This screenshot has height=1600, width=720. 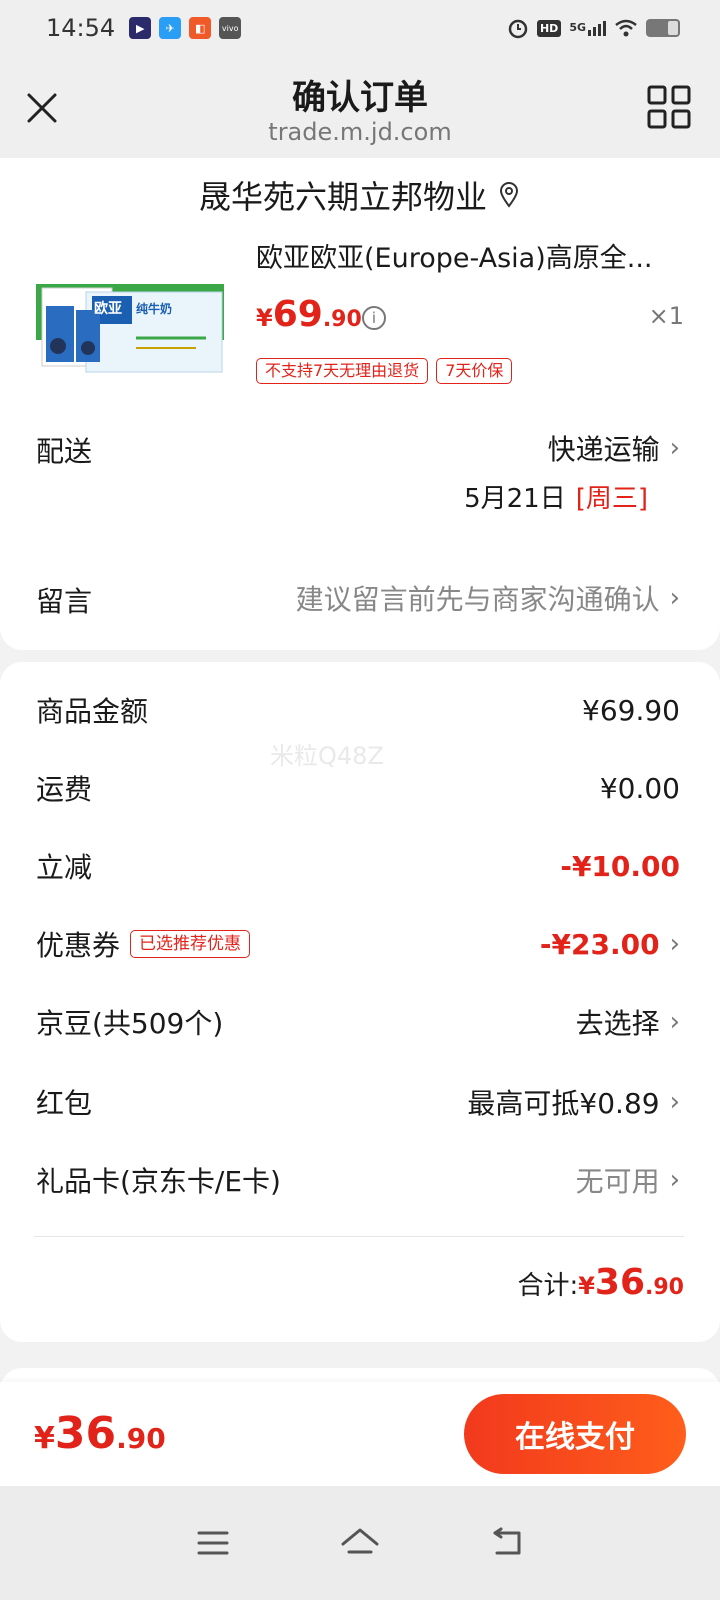 I want to click on coupon-label: 优惠券, so click(x=78, y=945).